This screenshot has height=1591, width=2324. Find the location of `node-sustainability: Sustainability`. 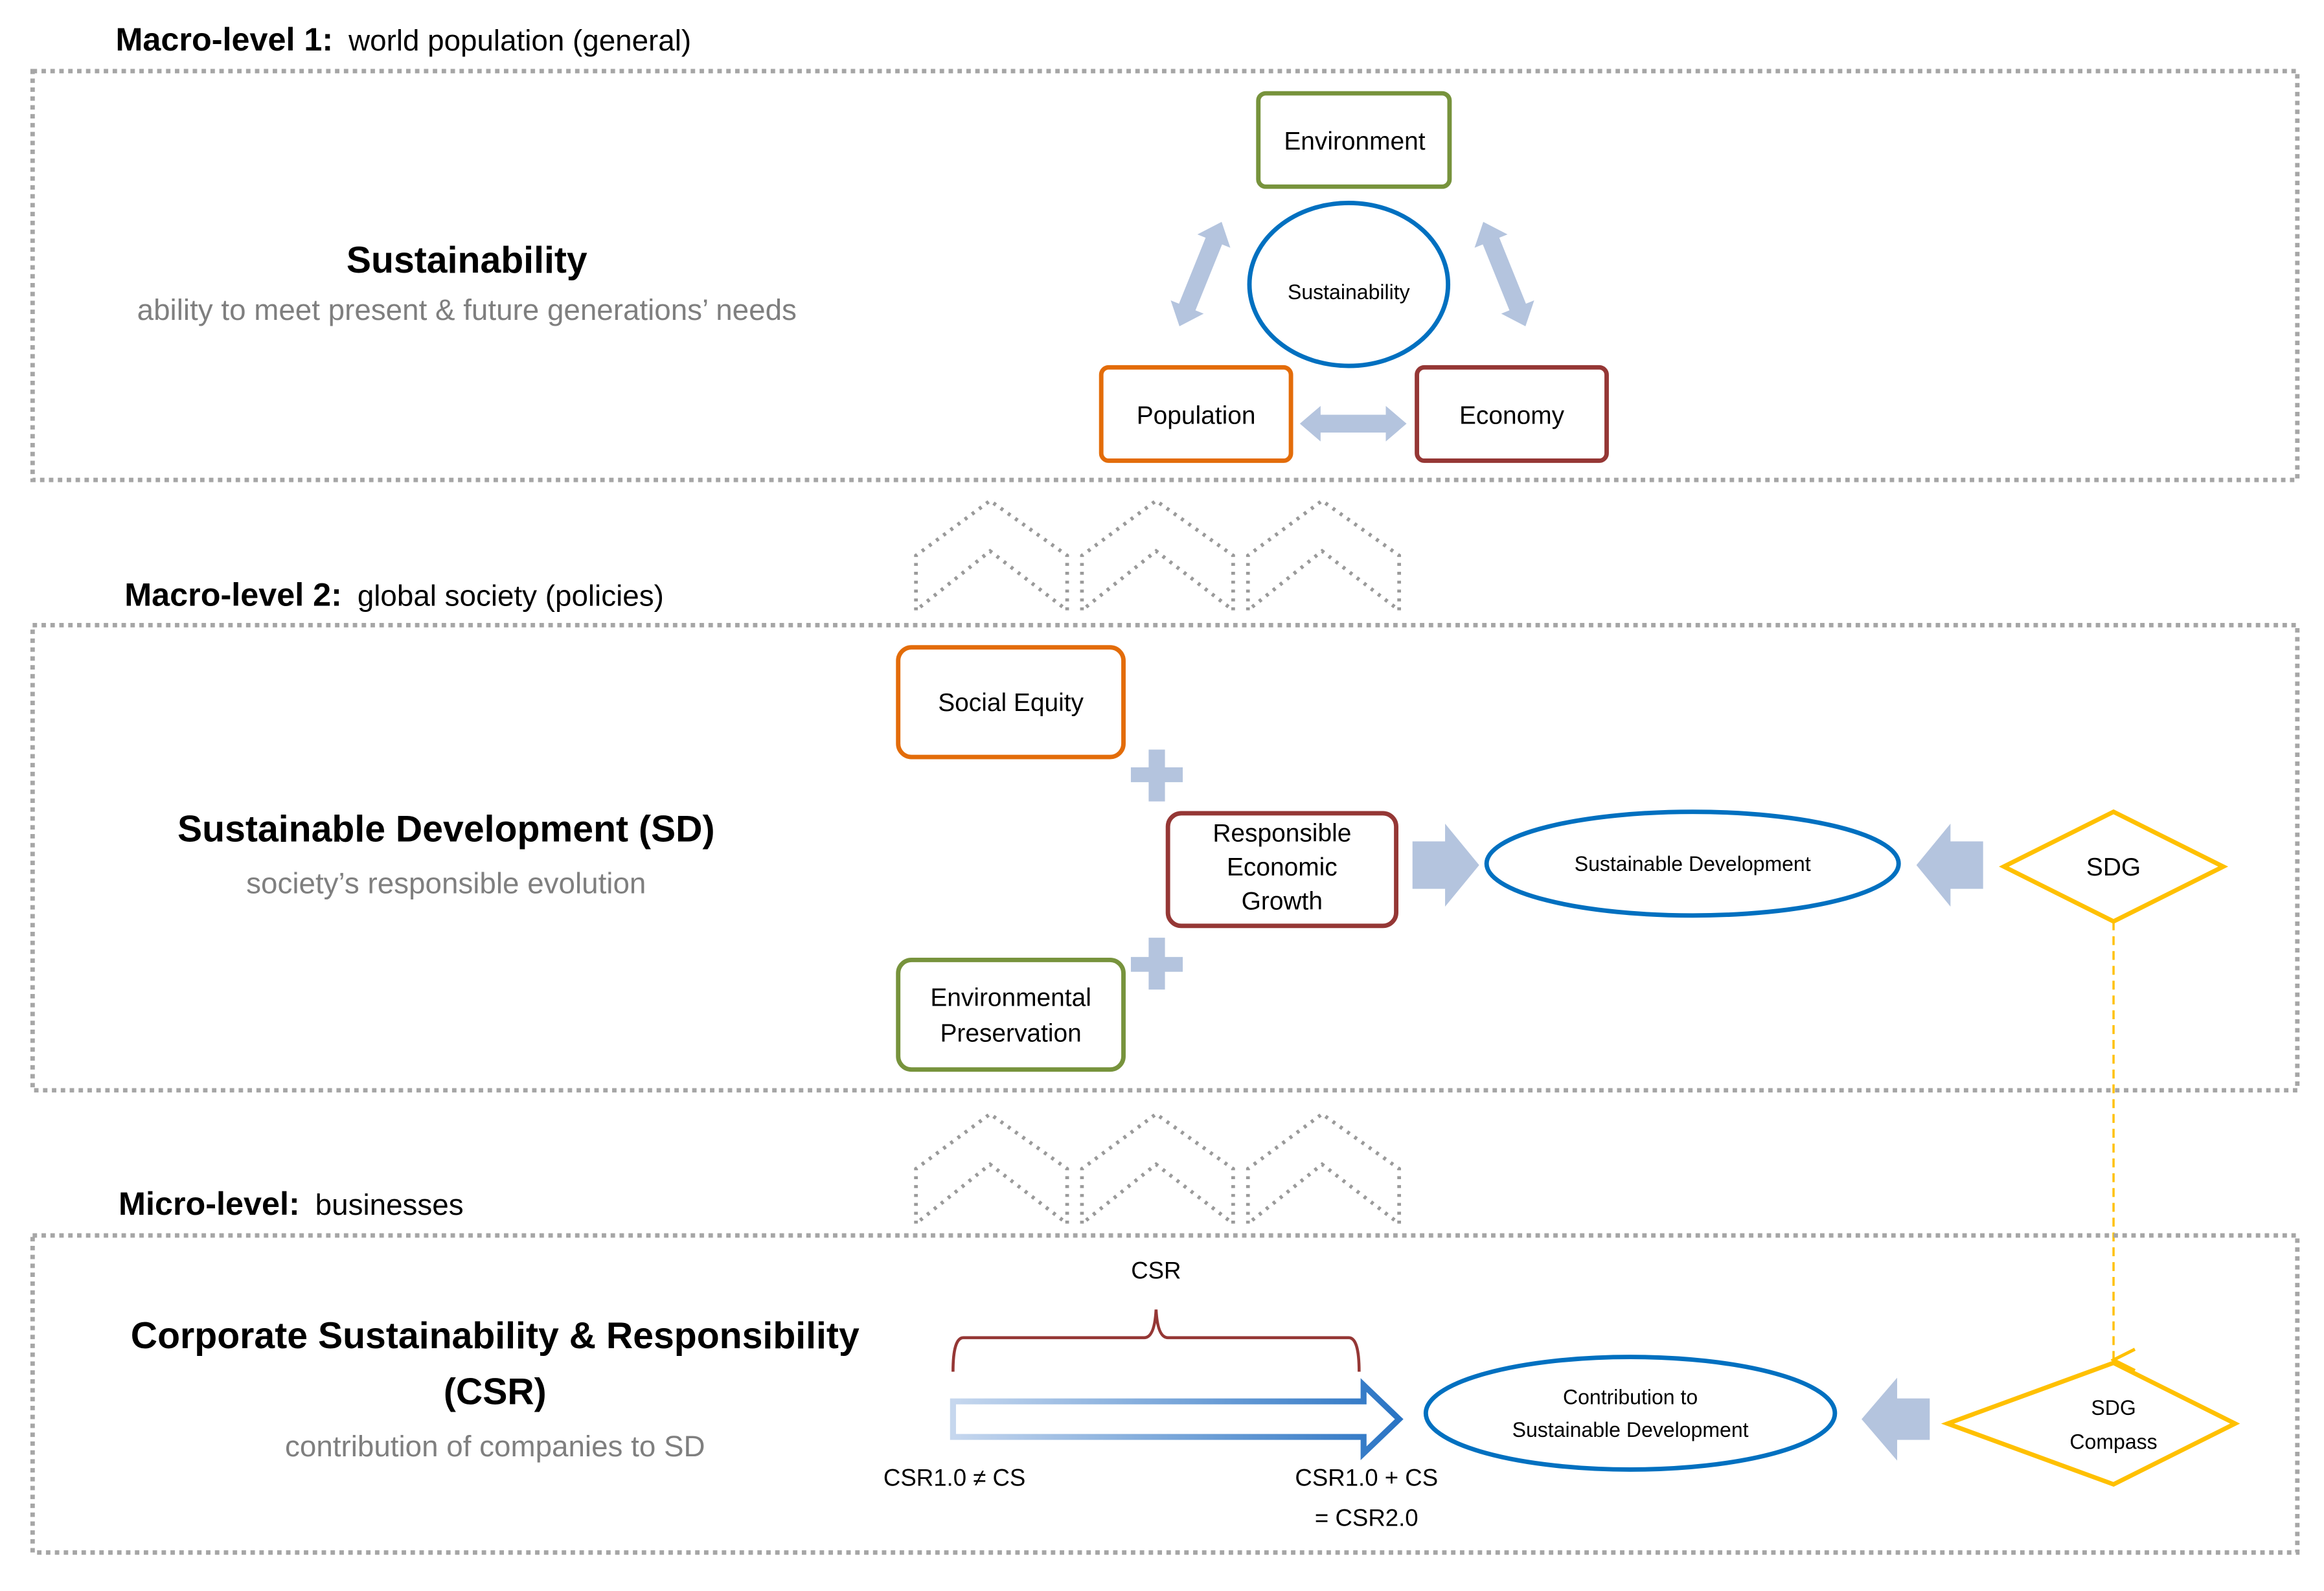

node-sustainability: Sustainability is located at coordinates (1349, 284).